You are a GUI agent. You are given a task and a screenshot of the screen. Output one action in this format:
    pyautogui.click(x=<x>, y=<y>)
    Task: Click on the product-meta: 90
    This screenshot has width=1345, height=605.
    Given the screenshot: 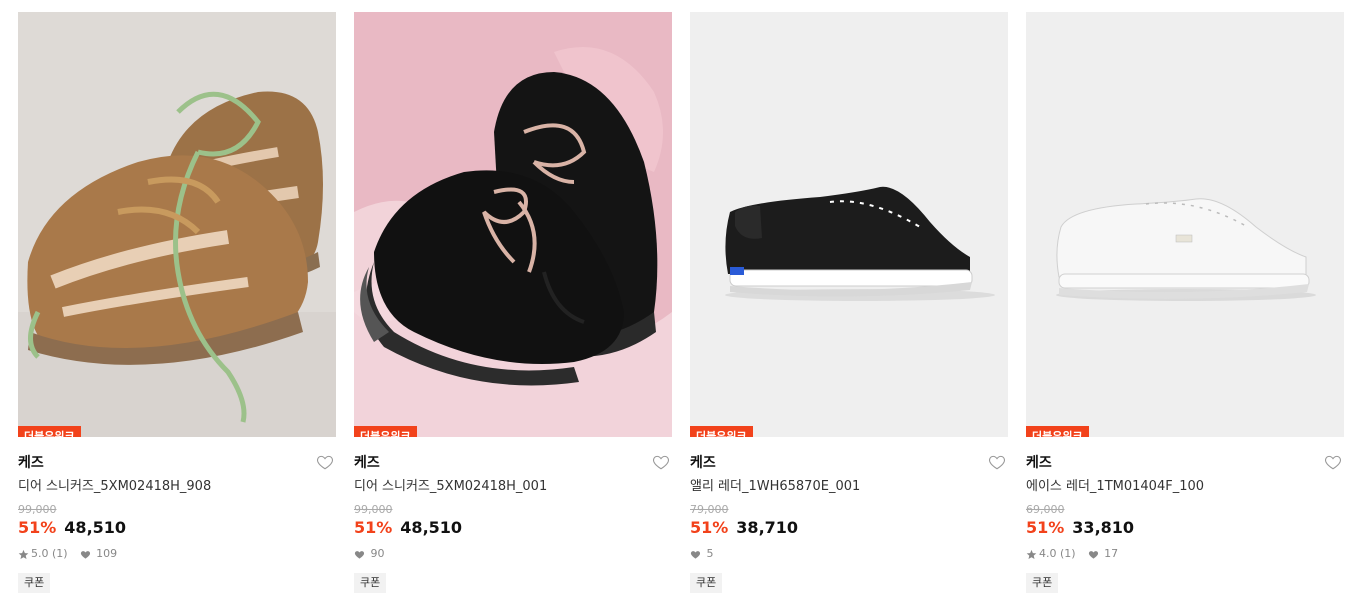 What is the action you would take?
    pyautogui.click(x=513, y=554)
    